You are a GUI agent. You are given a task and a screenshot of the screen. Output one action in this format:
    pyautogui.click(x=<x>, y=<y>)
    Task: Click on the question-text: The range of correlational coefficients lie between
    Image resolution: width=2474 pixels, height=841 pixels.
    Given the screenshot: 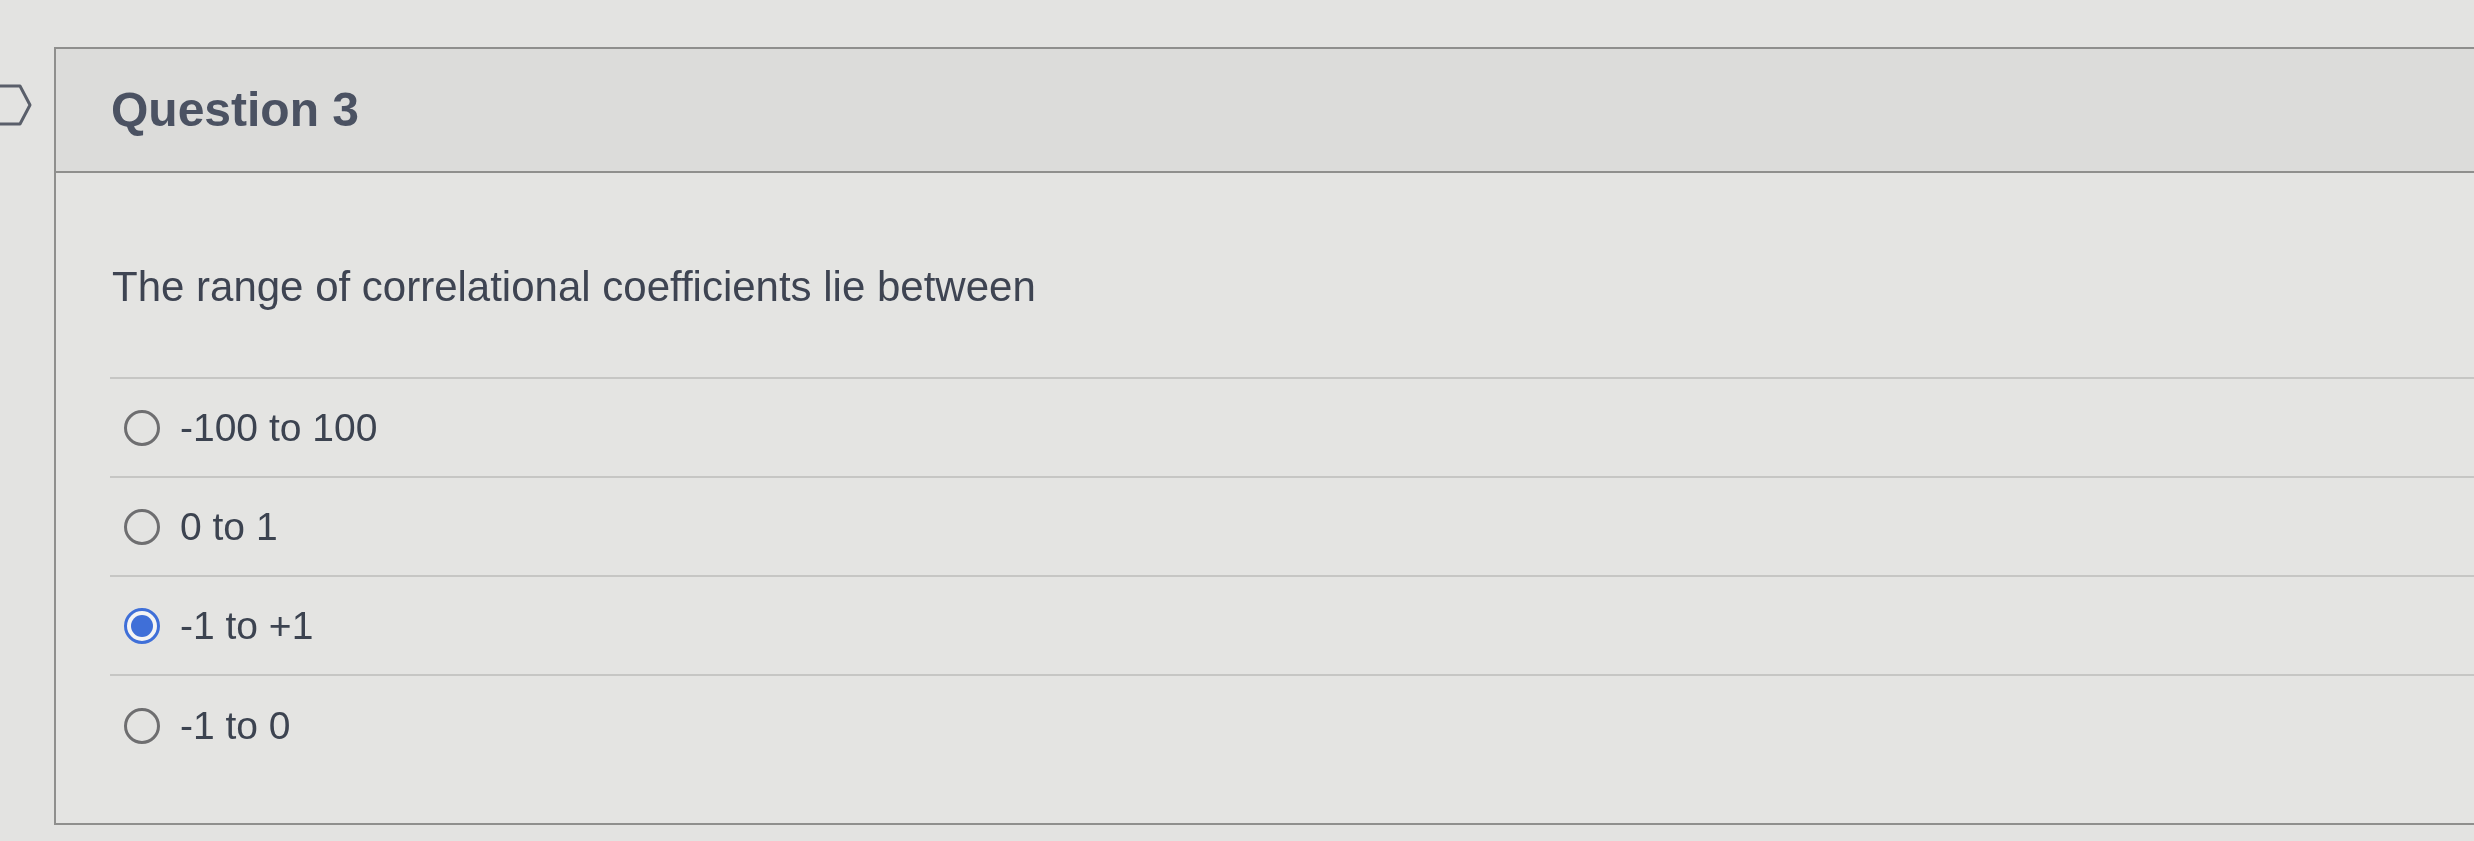 What is the action you would take?
    pyautogui.click(x=574, y=287)
    